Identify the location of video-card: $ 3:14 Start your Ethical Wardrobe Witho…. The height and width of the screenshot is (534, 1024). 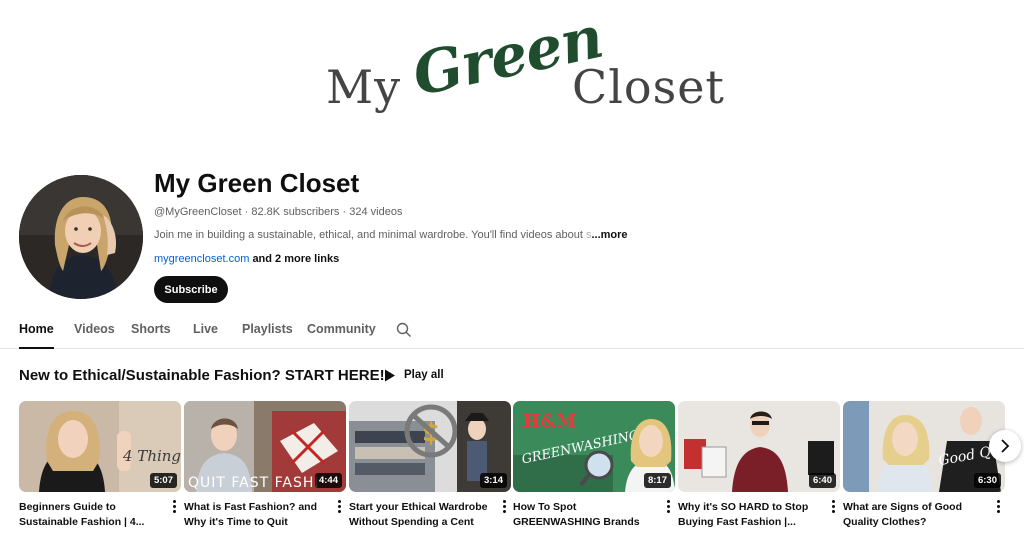
(430, 467).